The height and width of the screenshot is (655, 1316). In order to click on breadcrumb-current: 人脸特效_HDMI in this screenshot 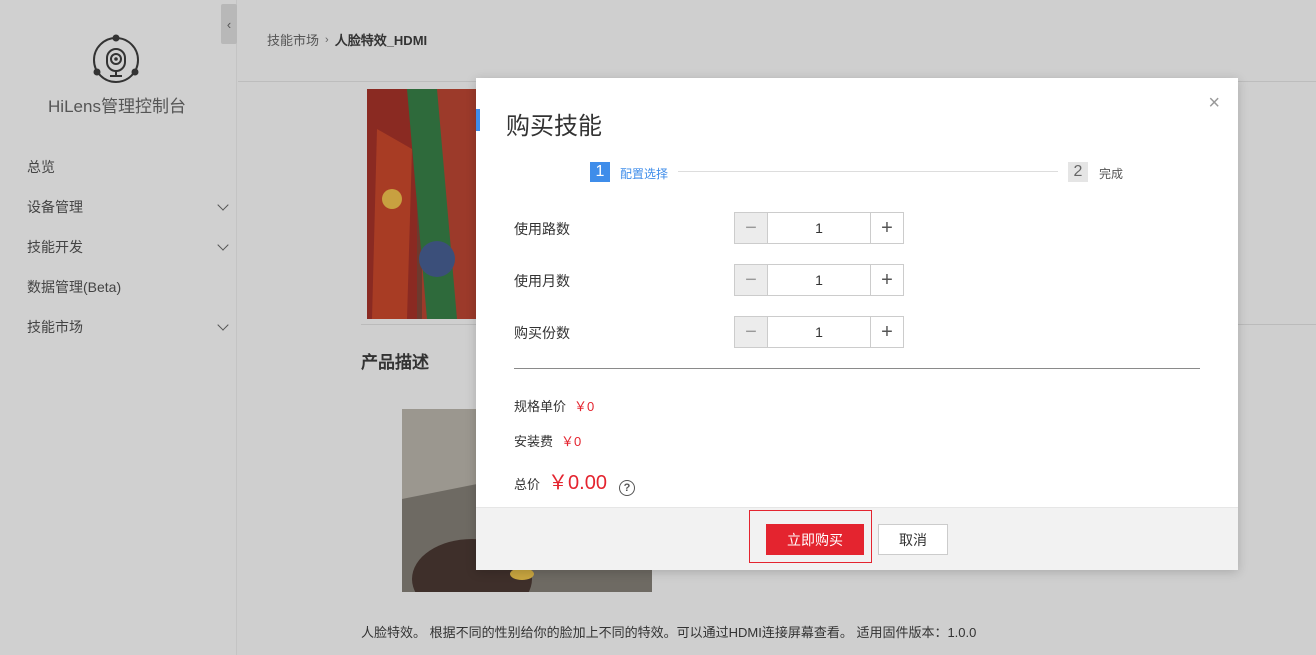, I will do `click(381, 40)`.